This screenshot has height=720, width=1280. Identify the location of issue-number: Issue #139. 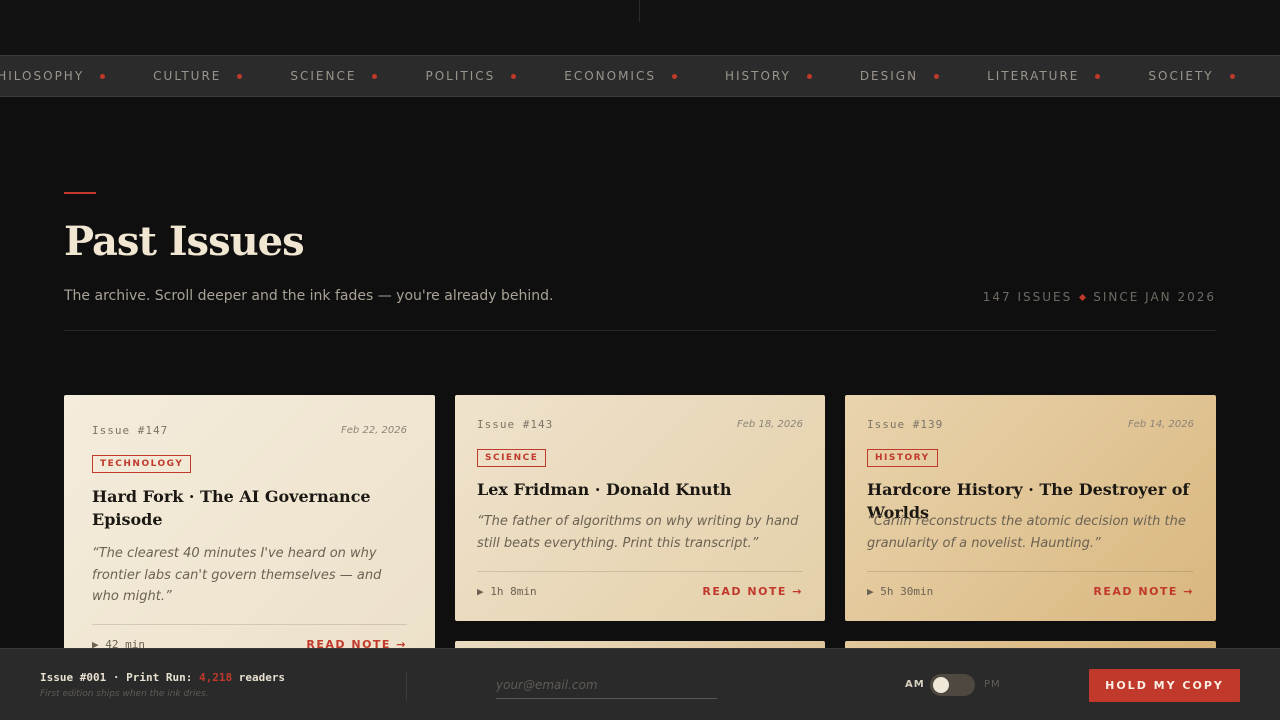
(905, 424).